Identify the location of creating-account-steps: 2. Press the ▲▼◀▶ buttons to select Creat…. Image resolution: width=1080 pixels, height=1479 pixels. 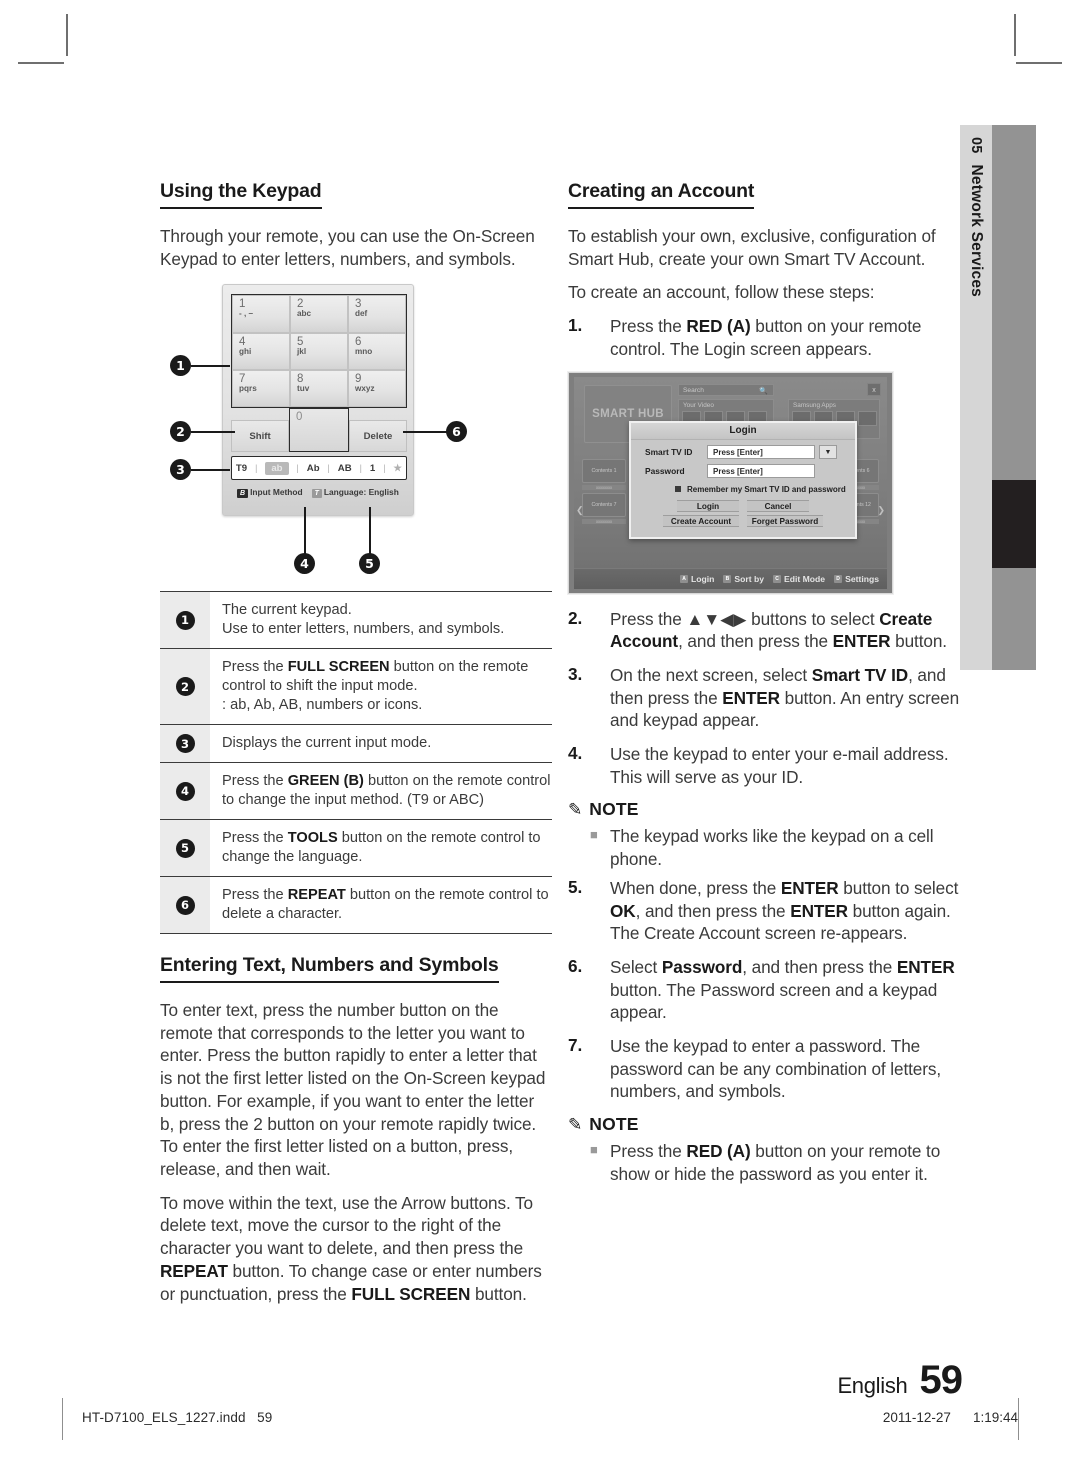
(765, 897).